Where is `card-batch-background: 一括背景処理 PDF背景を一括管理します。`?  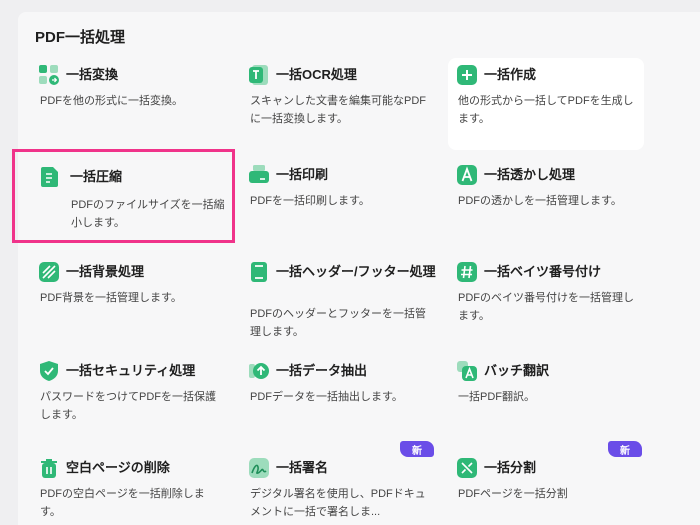
card-batch-background: 一括背景処理 PDF背景を一括管理します。 is located at coordinates (128, 301).